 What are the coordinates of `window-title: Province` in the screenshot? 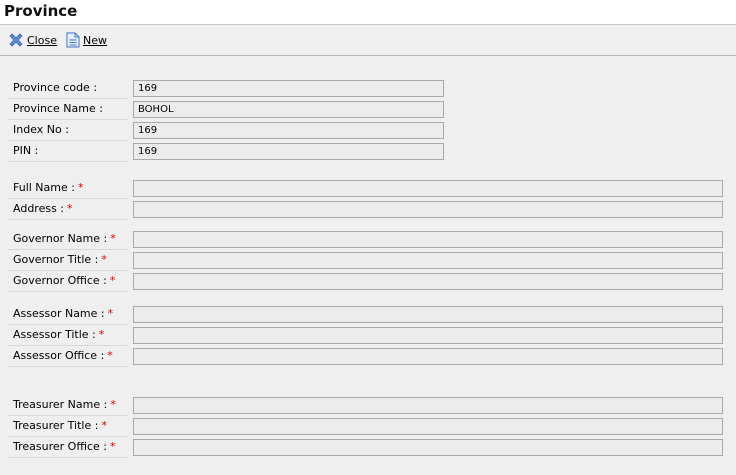 It's located at (41, 11).